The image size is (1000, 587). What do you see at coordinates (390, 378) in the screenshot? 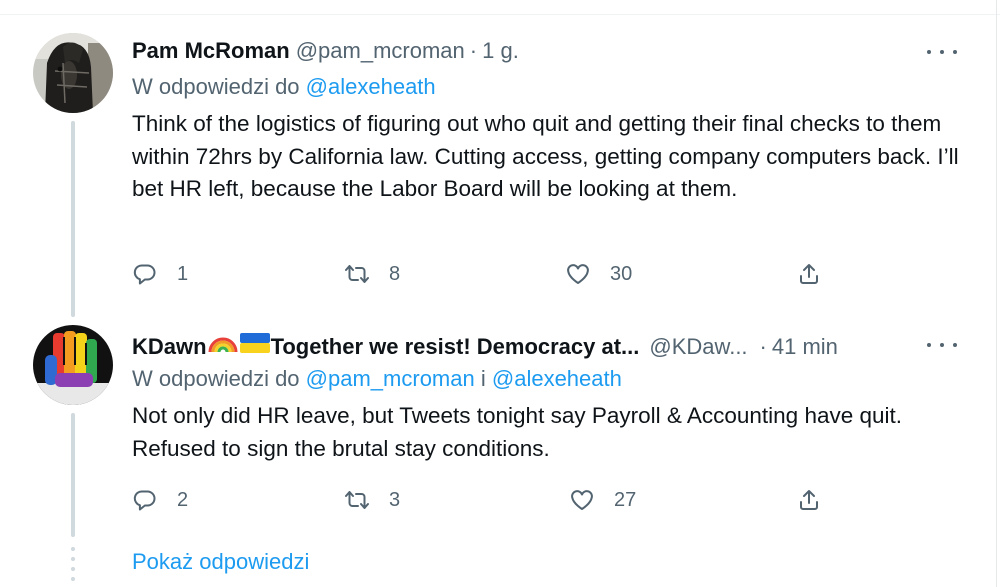
I see `mention-link: @pam_mcroman` at bounding box center [390, 378].